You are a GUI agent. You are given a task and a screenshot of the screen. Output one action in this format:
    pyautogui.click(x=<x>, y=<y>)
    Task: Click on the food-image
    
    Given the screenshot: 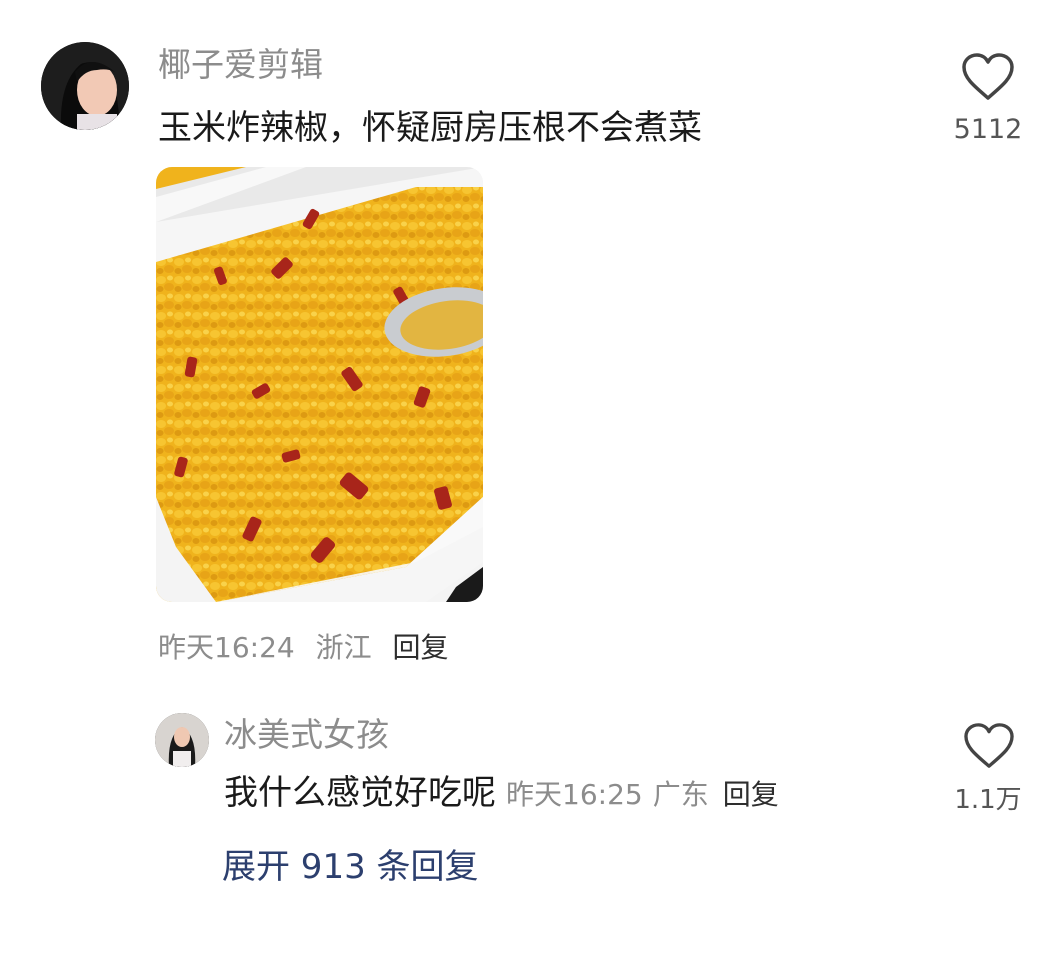 What is the action you would take?
    pyautogui.click(x=319, y=384)
    